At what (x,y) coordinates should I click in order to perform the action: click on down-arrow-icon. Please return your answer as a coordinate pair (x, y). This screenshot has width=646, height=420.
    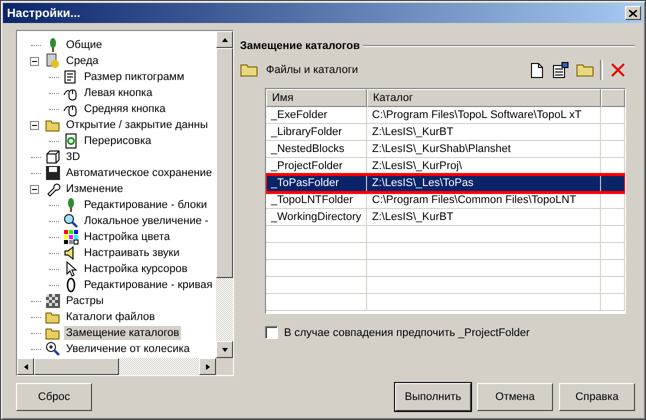
    Looking at the image, I should click on (224, 350).